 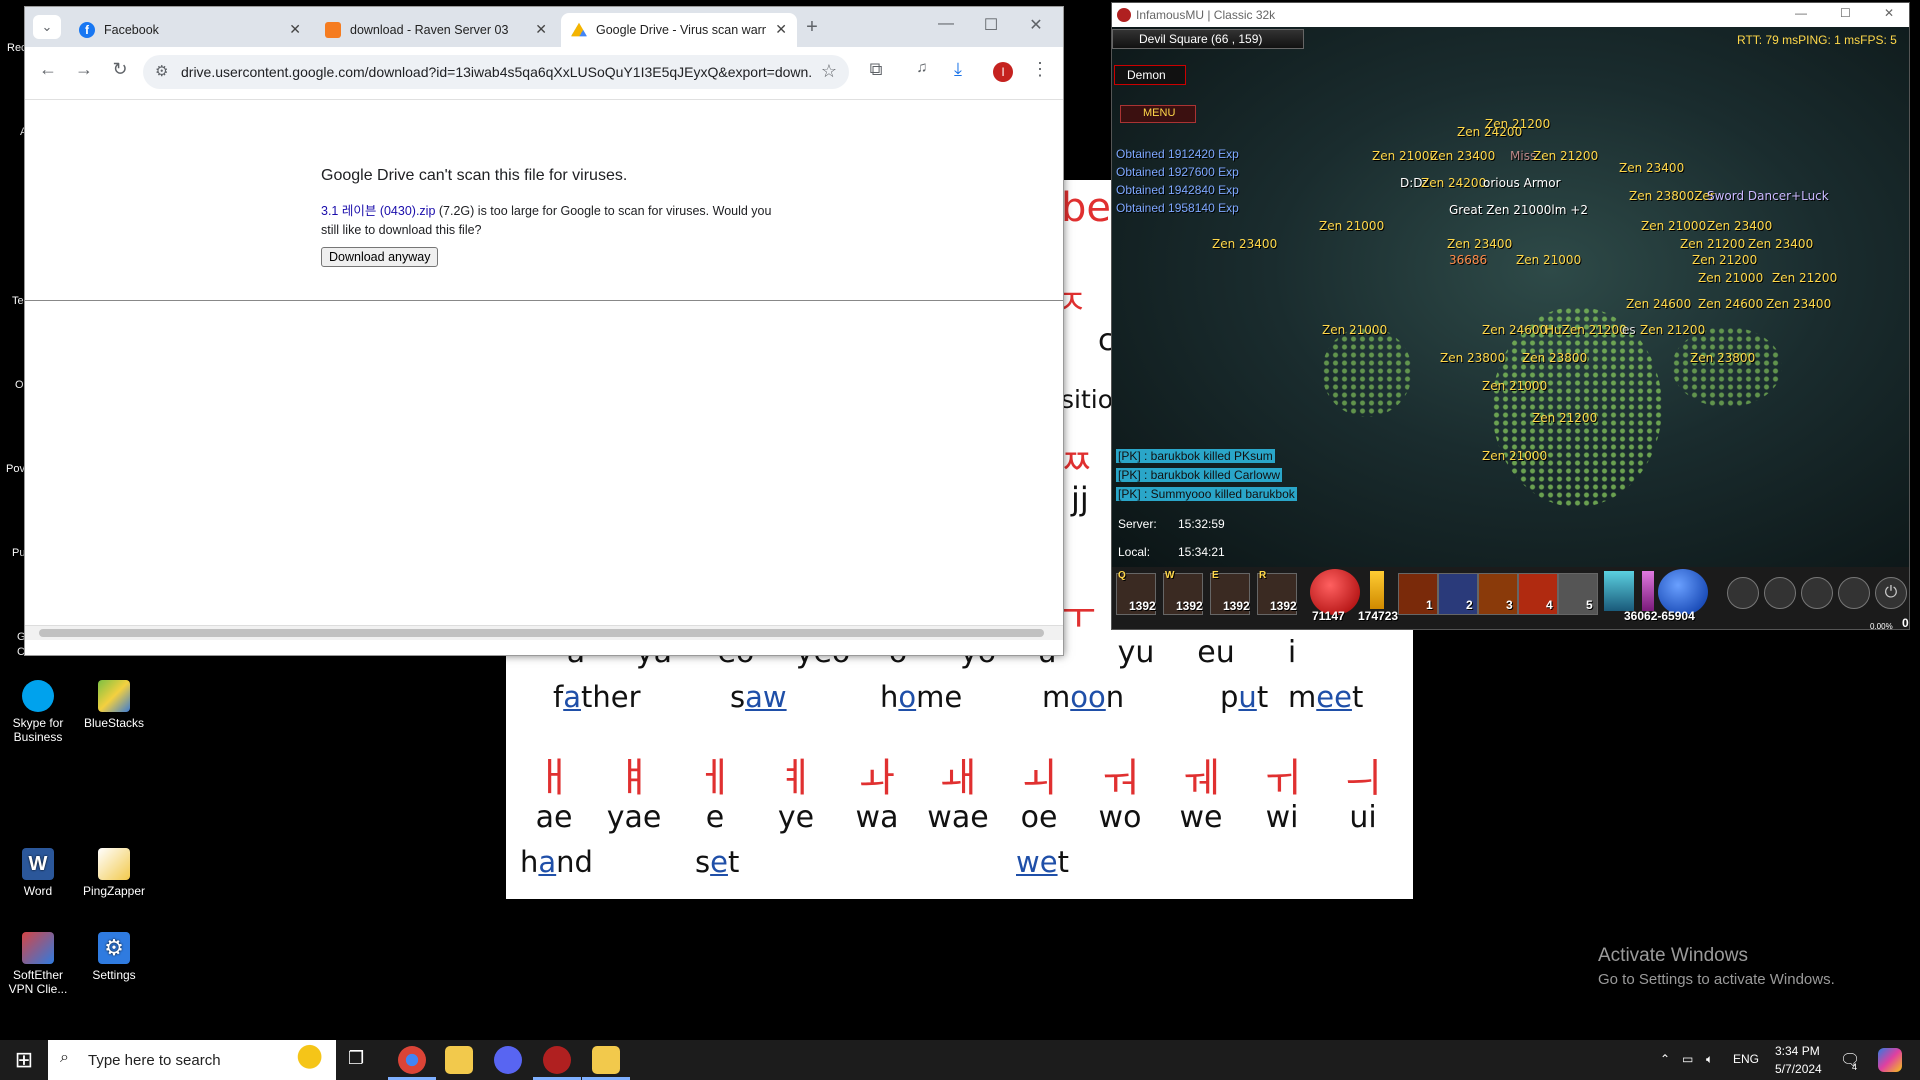 I want to click on tab-search-button: ⌄, so click(x=47, y=27).